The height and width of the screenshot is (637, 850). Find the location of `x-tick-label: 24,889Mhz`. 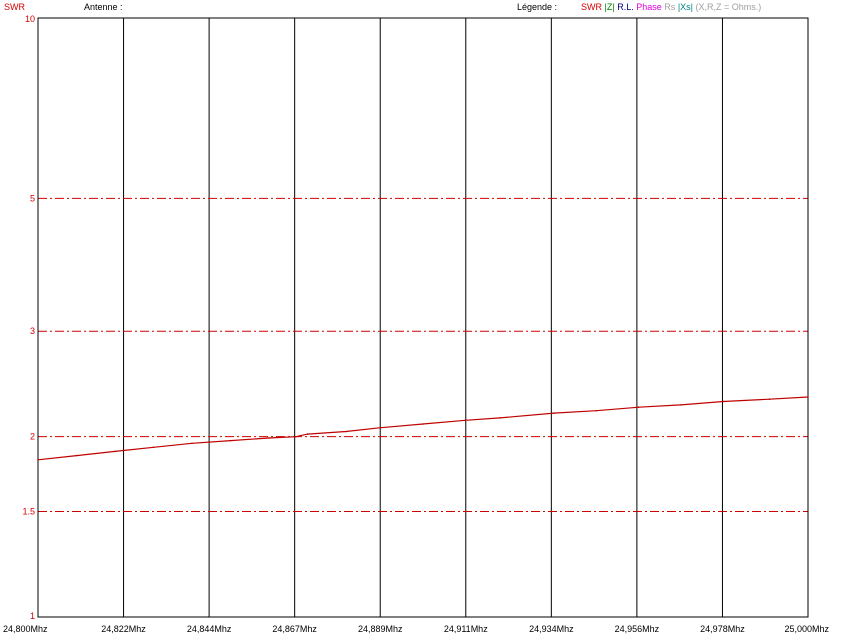

x-tick-label: 24,889Mhz is located at coordinates (380, 629).